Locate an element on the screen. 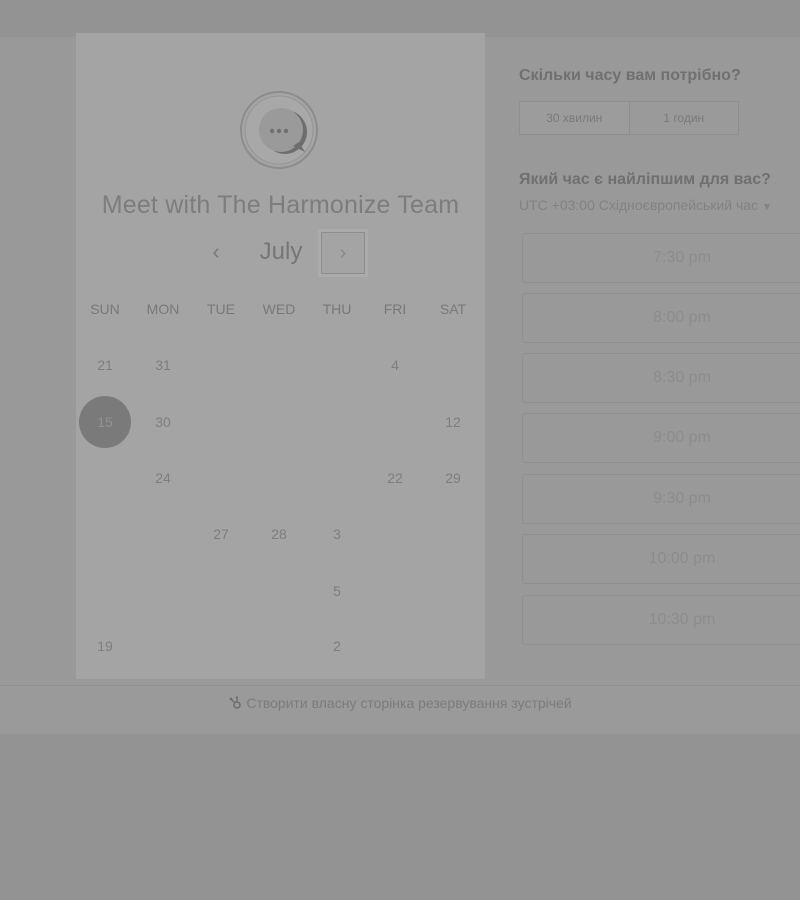 This screenshot has height=900, width=800. month-label: July is located at coordinates (281, 251).